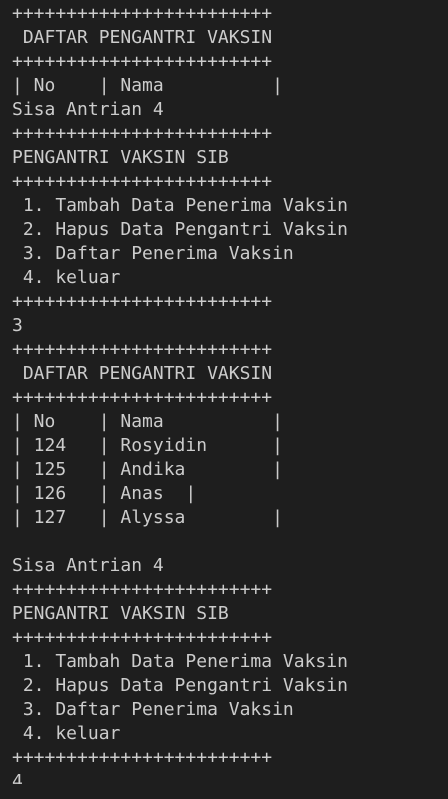 This screenshot has height=799, width=448. What do you see at coordinates (147, 469) in the screenshot?
I see `table-row: | 125 | Andika |` at bounding box center [147, 469].